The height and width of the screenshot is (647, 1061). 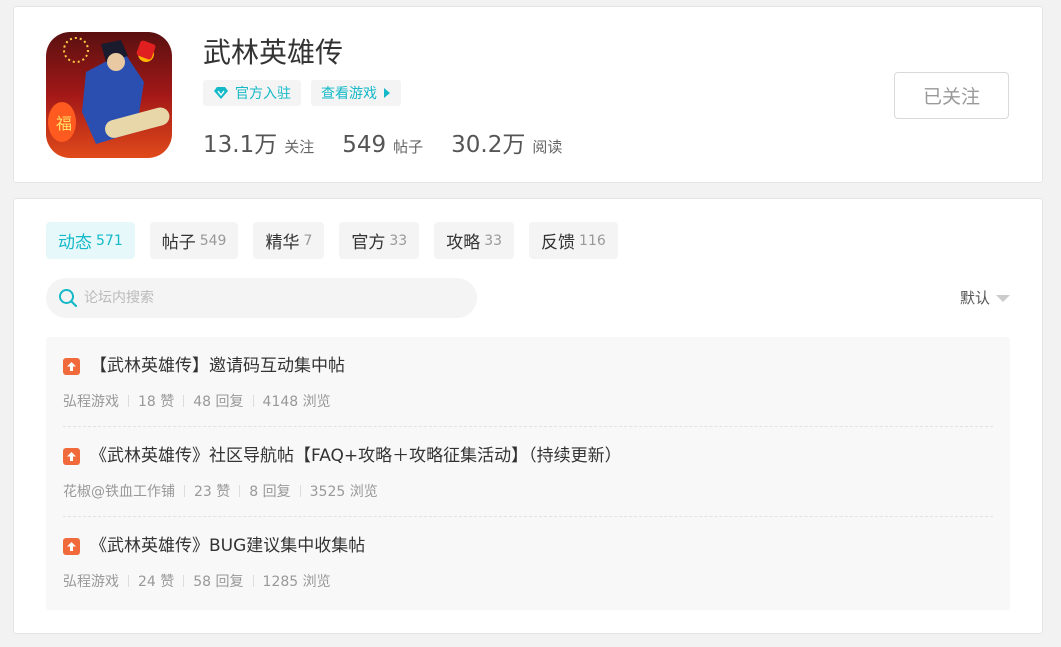 I want to click on forum-tabs: 动态 571 帖子 549 精华 7 官方 33 攻略 33 反馈 116, so click(x=332, y=240).